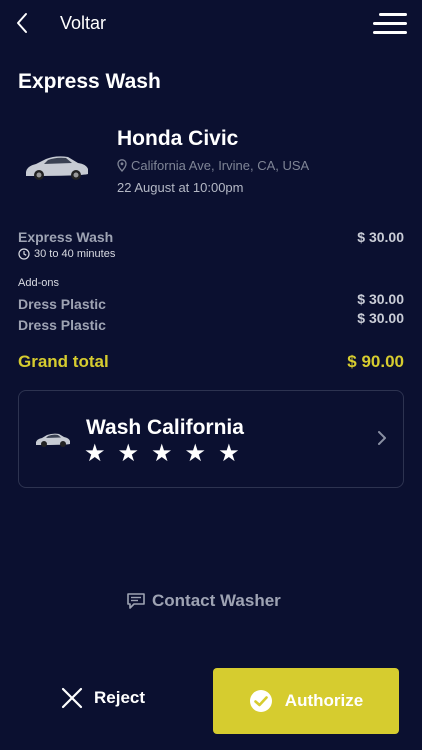 This screenshot has width=422, height=750. Describe the element at coordinates (220, 165) in the screenshot. I see `vehicle-location-text: California Ave, Irvine, CA, USA` at that location.